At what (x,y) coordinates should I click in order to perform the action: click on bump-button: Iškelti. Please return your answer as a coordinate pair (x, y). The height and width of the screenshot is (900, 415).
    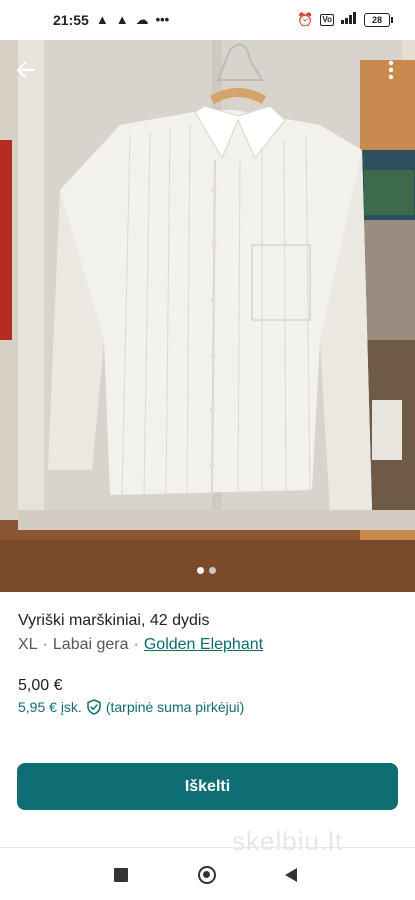
    Looking at the image, I should click on (207, 786).